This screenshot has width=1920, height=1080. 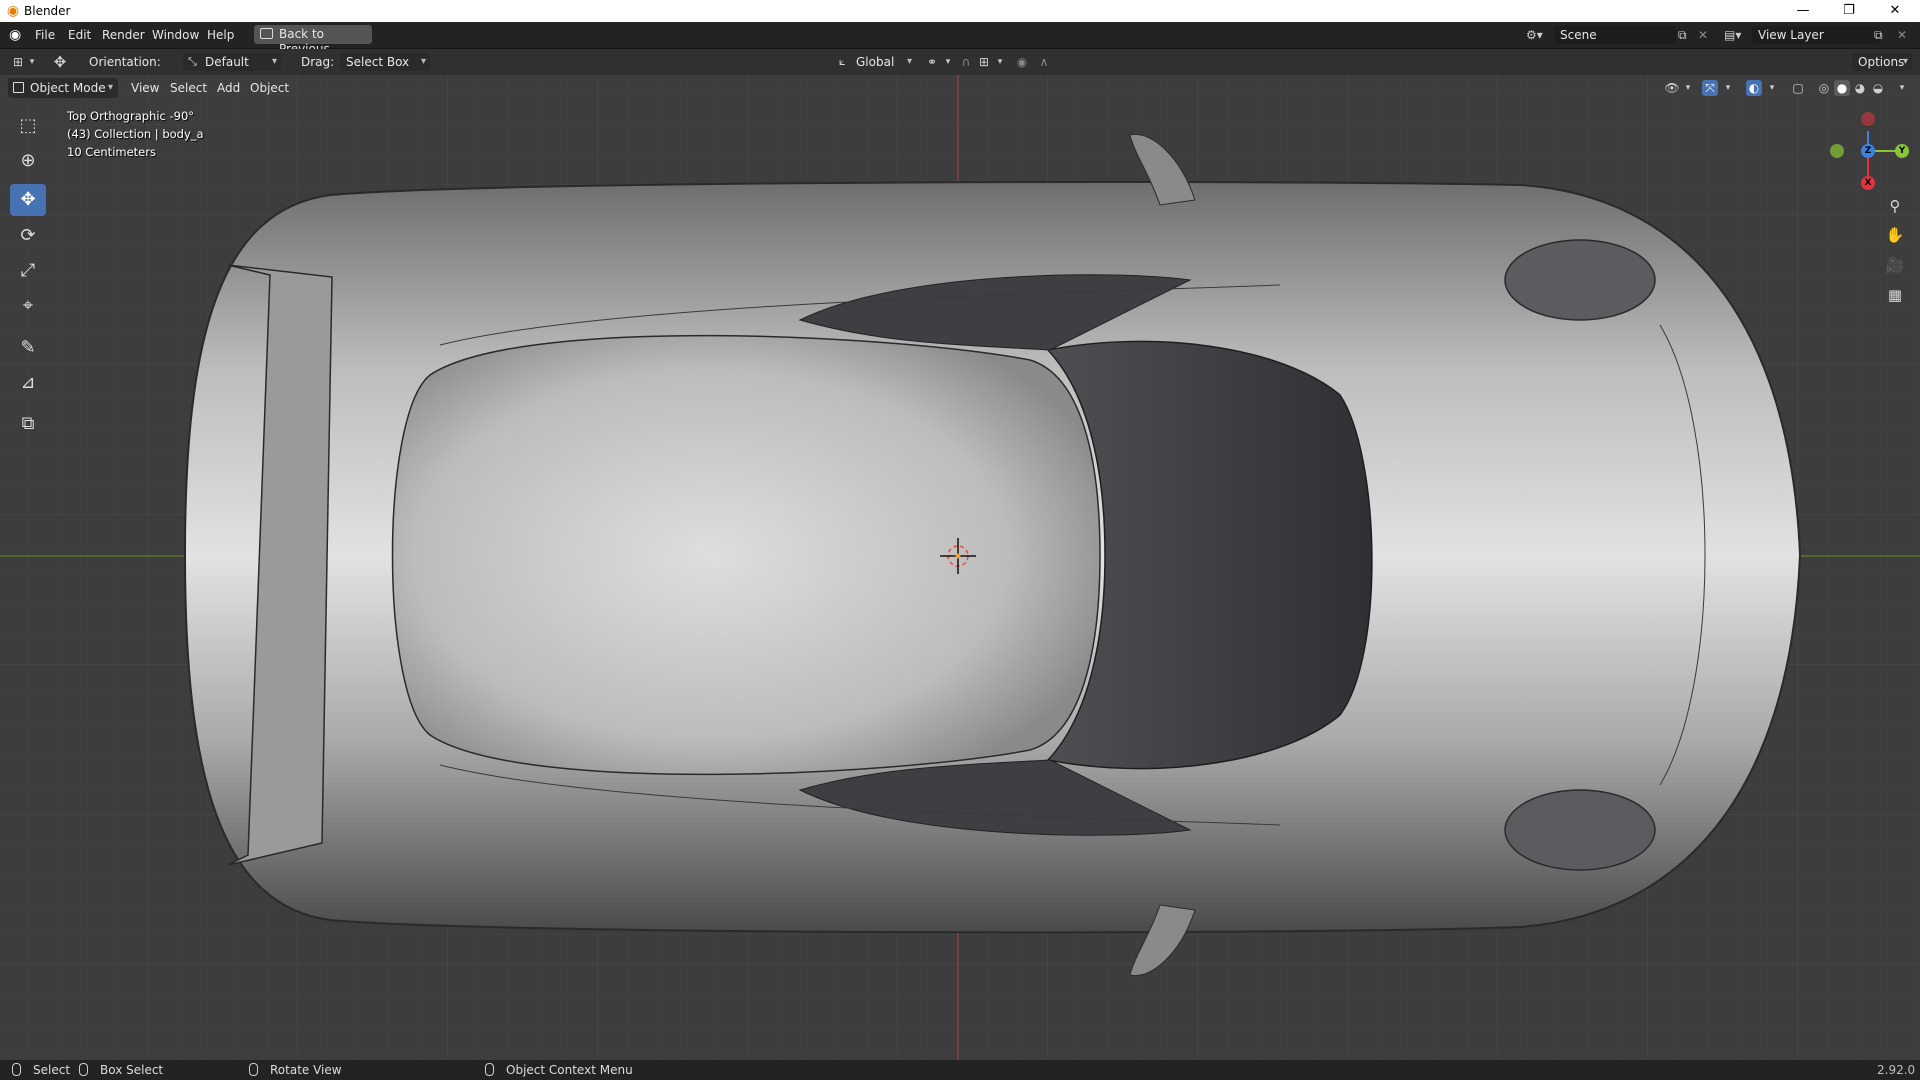 What do you see at coordinates (111, 152) in the screenshot?
I see `grid-scale-text: 10 Centimeters` at bounding box center [111, 152].